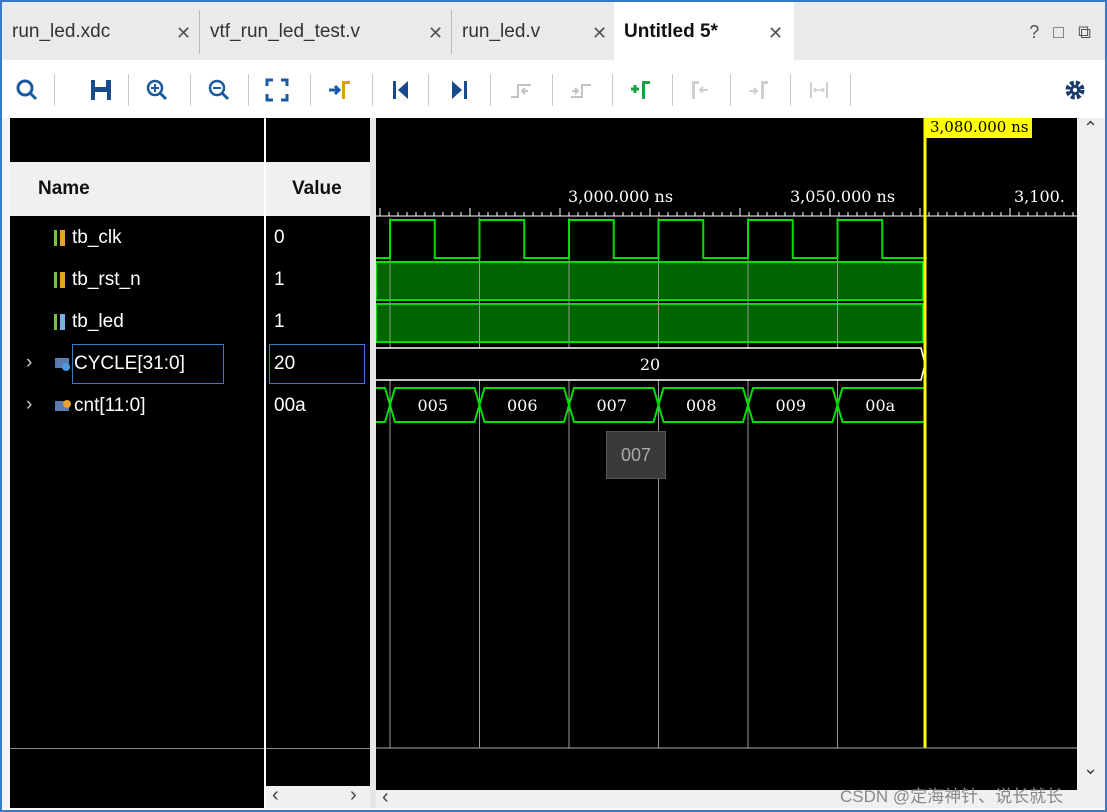 This screenshot has height=812, width=1107. Describe the element at coordinates (842, 196) in the screenshot. I see `ruler-time-label: 3,050.000 ns` at that location.